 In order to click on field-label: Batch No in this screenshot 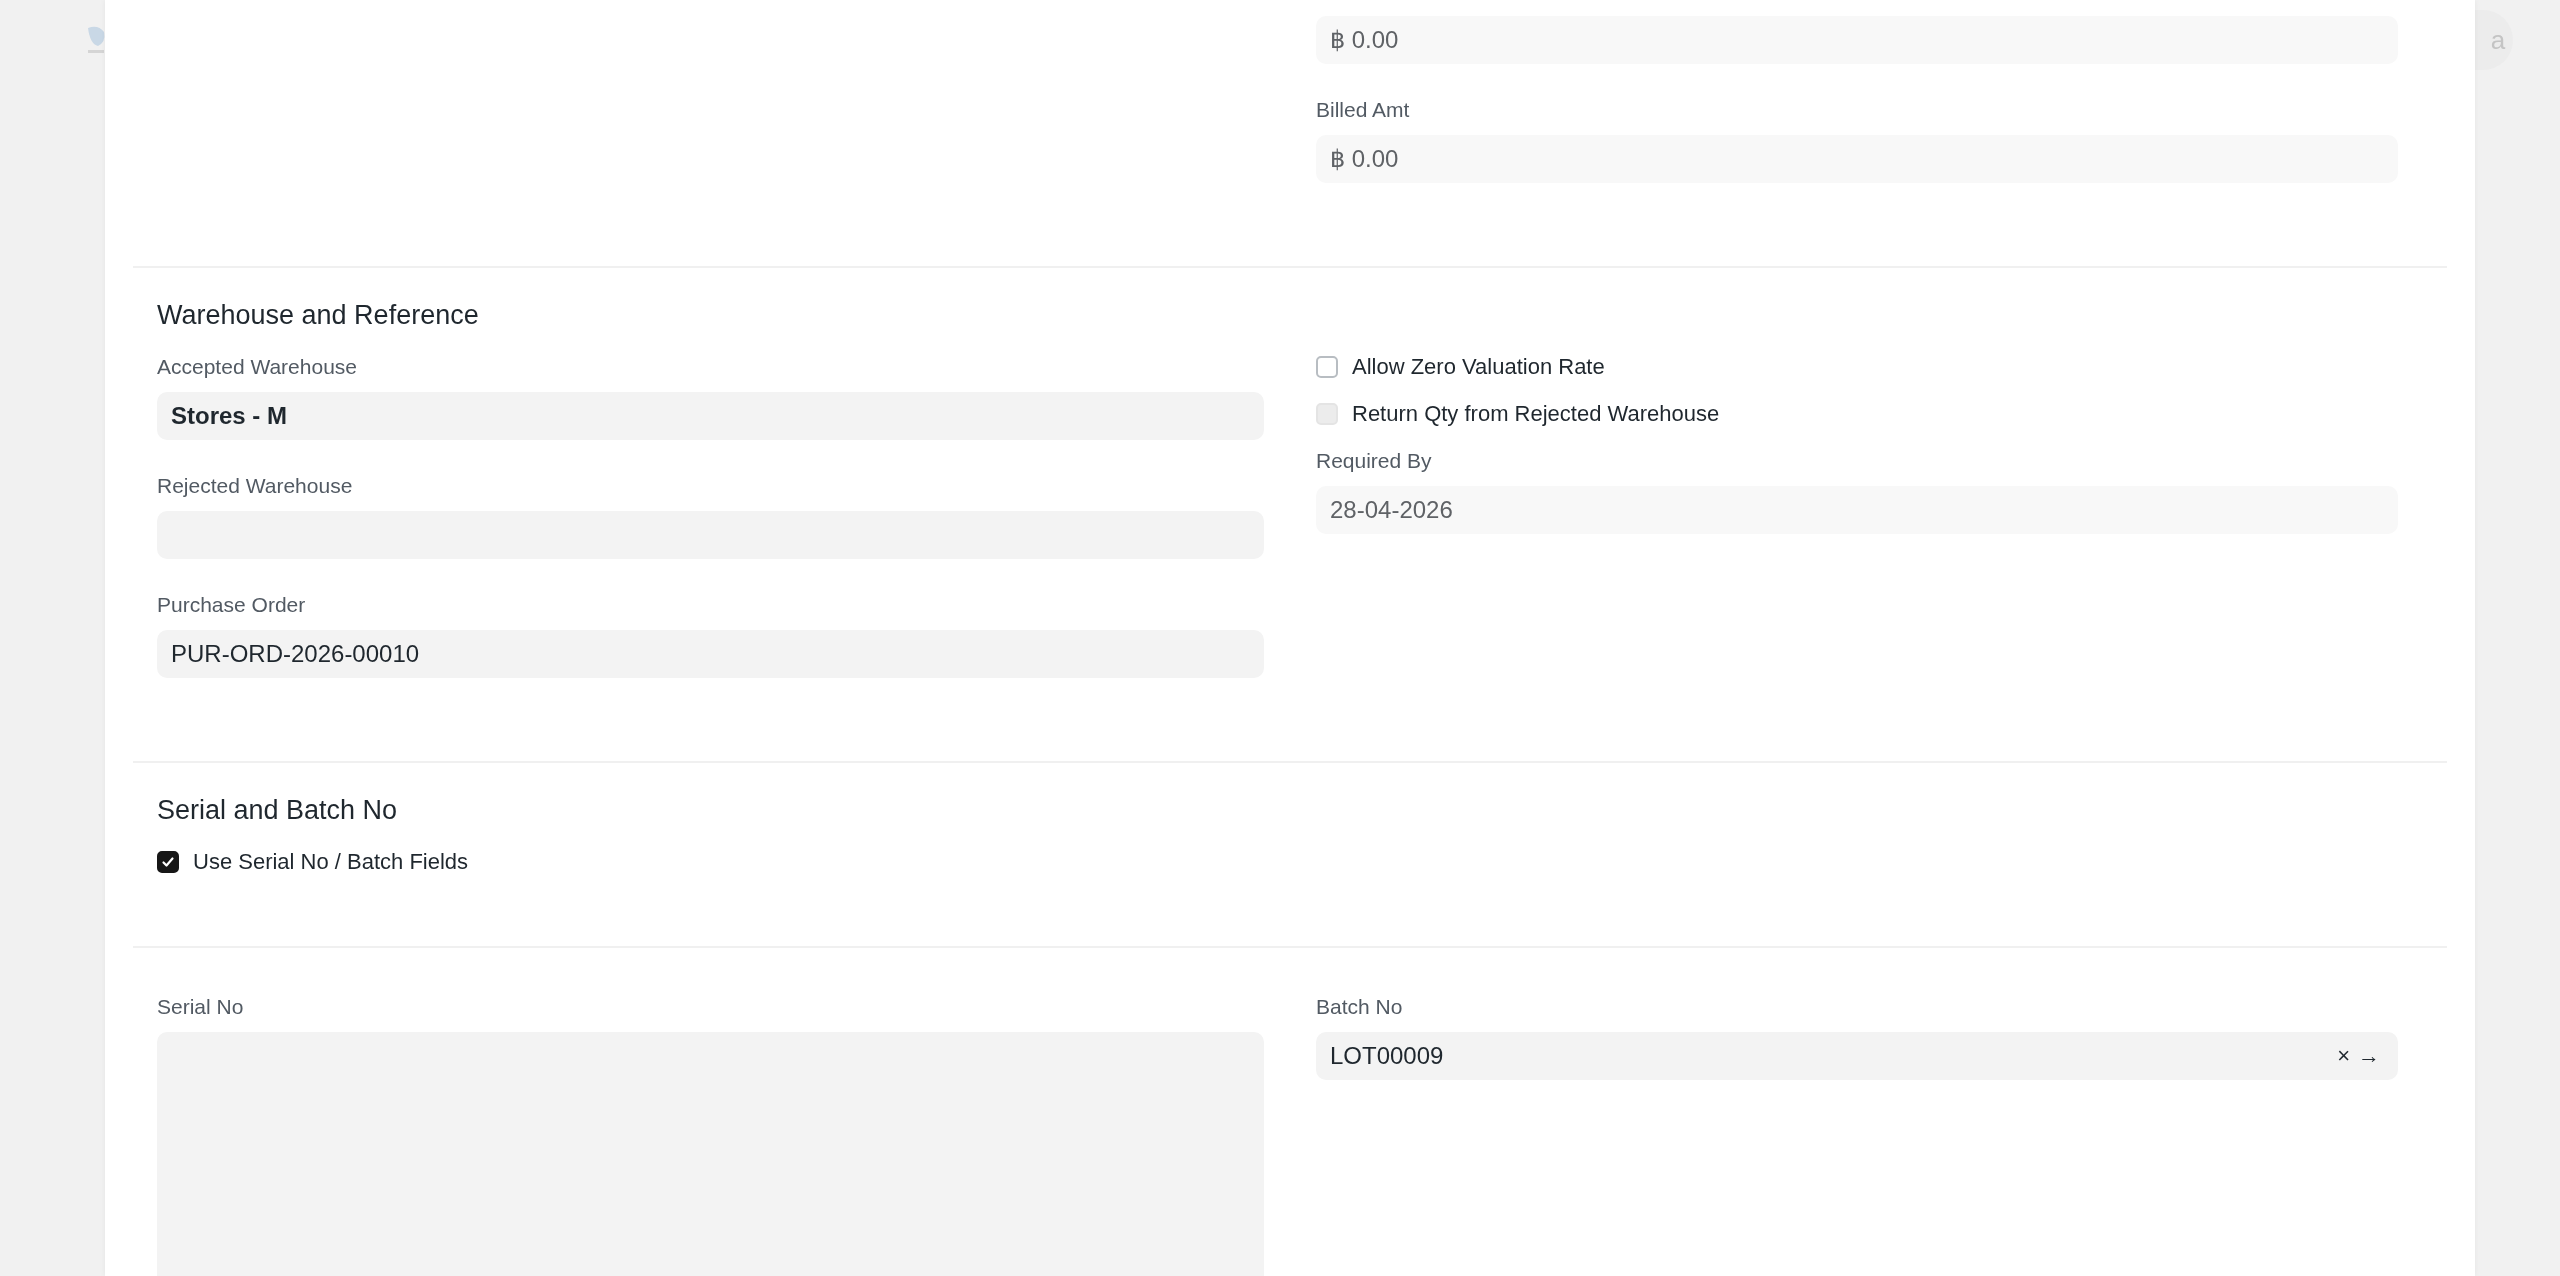, I will do `click(1360, 1007)`.